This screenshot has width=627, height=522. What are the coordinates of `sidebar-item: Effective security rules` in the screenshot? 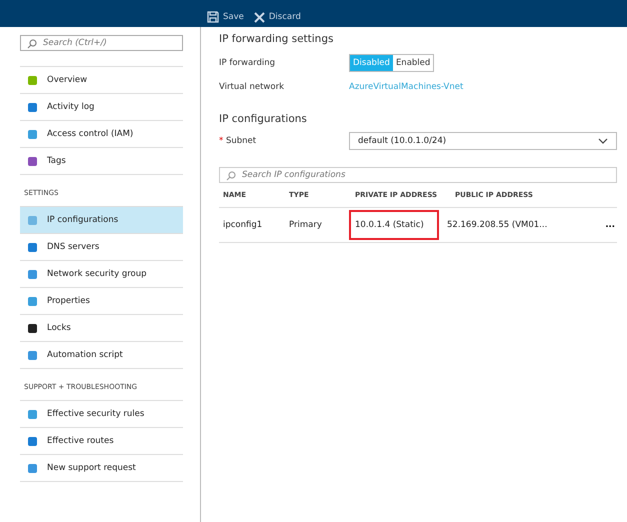 It's located at (101, 414).